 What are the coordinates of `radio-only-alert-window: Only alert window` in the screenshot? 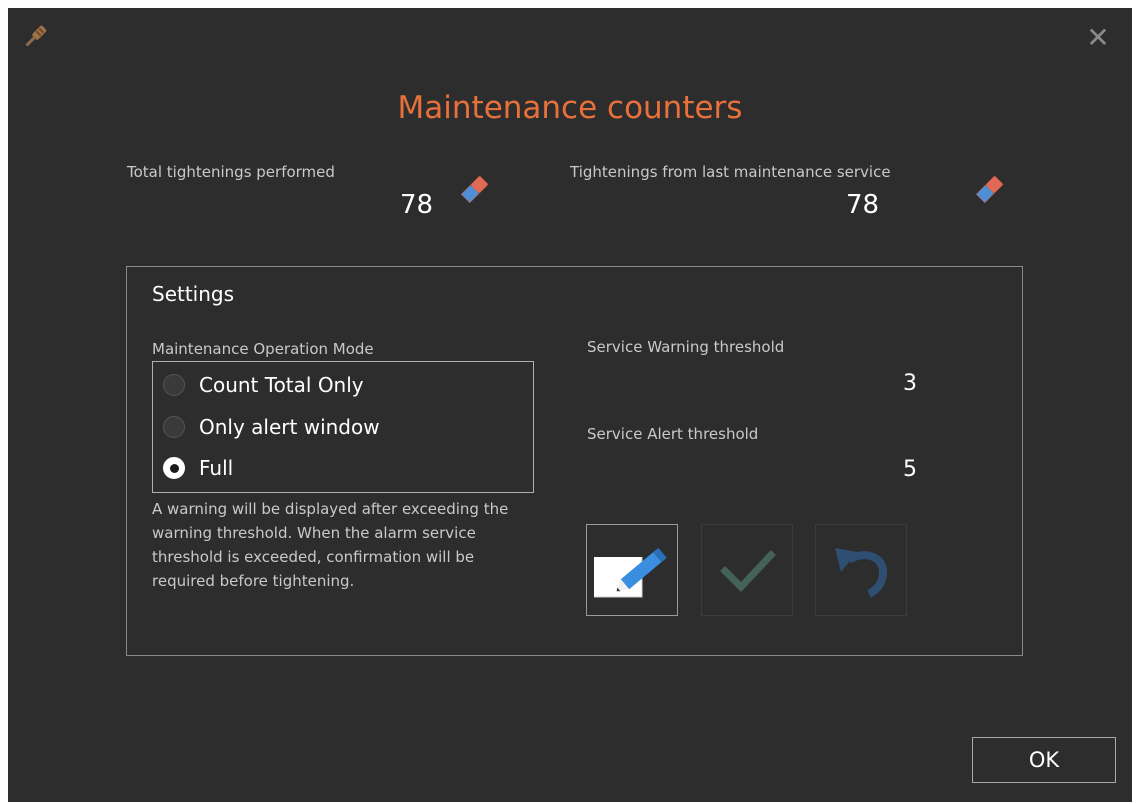 It's located at (271, 427).